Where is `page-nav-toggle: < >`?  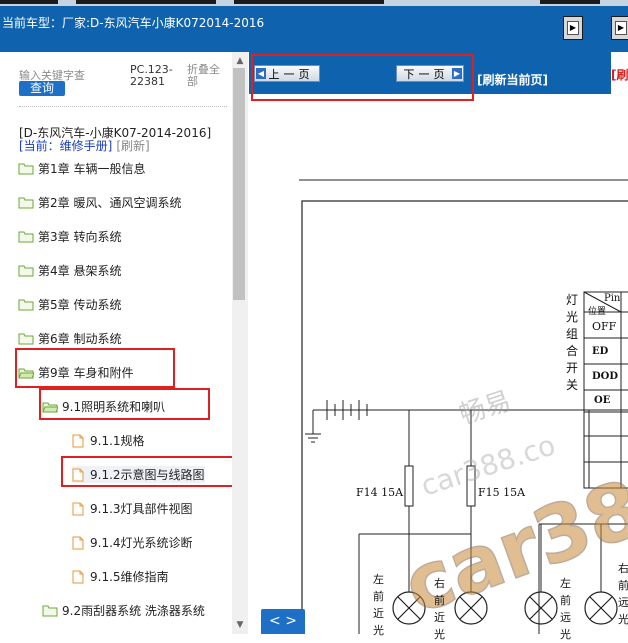 page-nav-toggle: < > is located at coordinates (283, 621).